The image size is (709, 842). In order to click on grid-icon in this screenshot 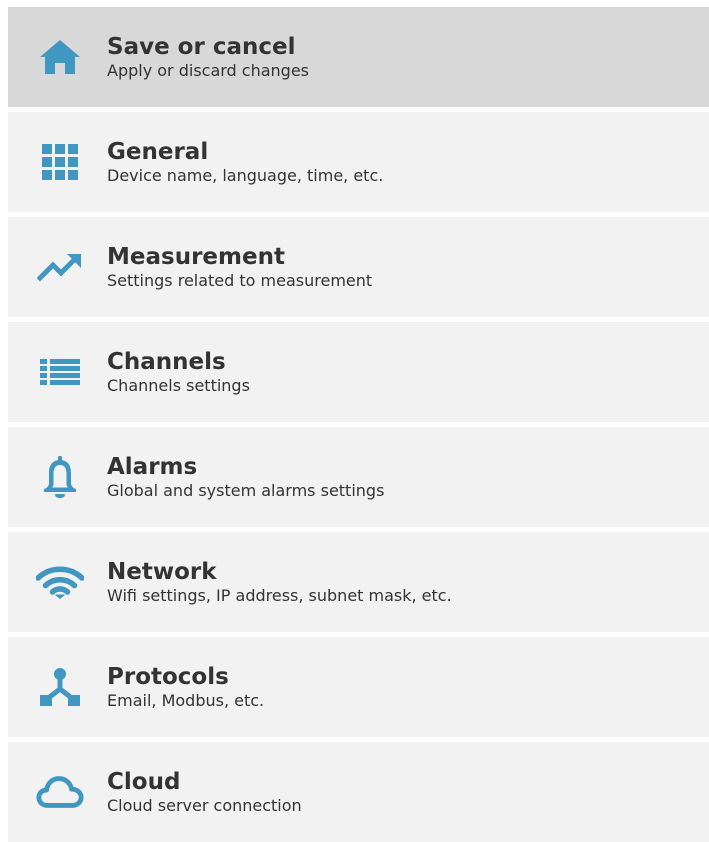, I will do `click(60, 162)`.